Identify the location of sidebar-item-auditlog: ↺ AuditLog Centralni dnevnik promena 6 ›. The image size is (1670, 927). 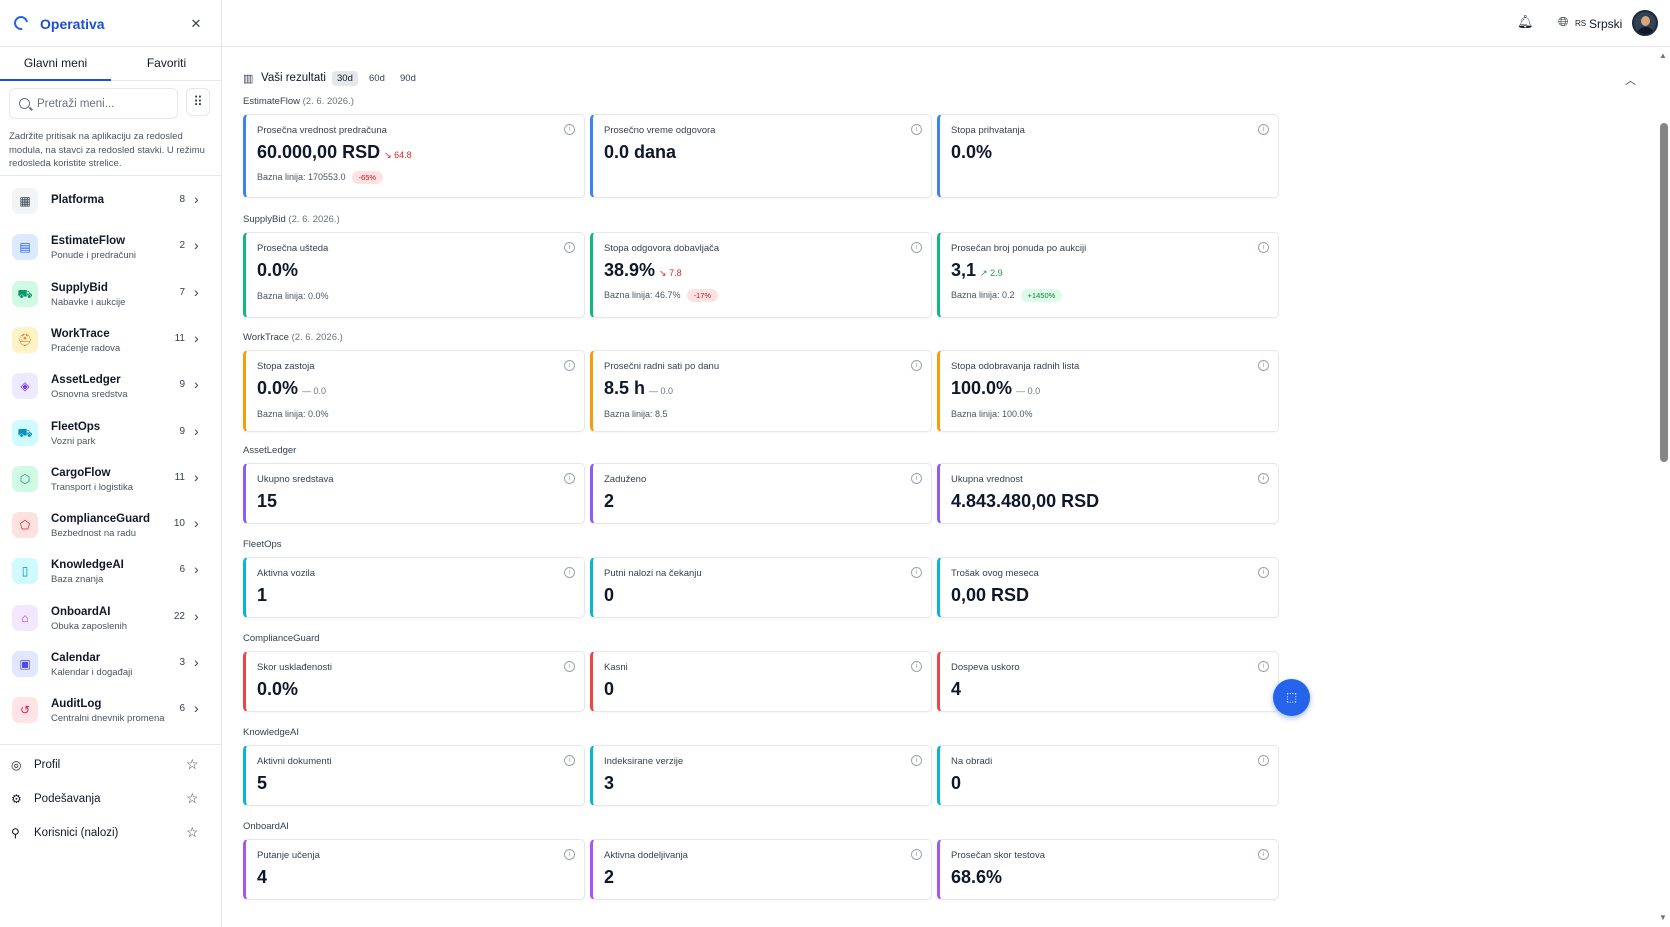
(111, 713).